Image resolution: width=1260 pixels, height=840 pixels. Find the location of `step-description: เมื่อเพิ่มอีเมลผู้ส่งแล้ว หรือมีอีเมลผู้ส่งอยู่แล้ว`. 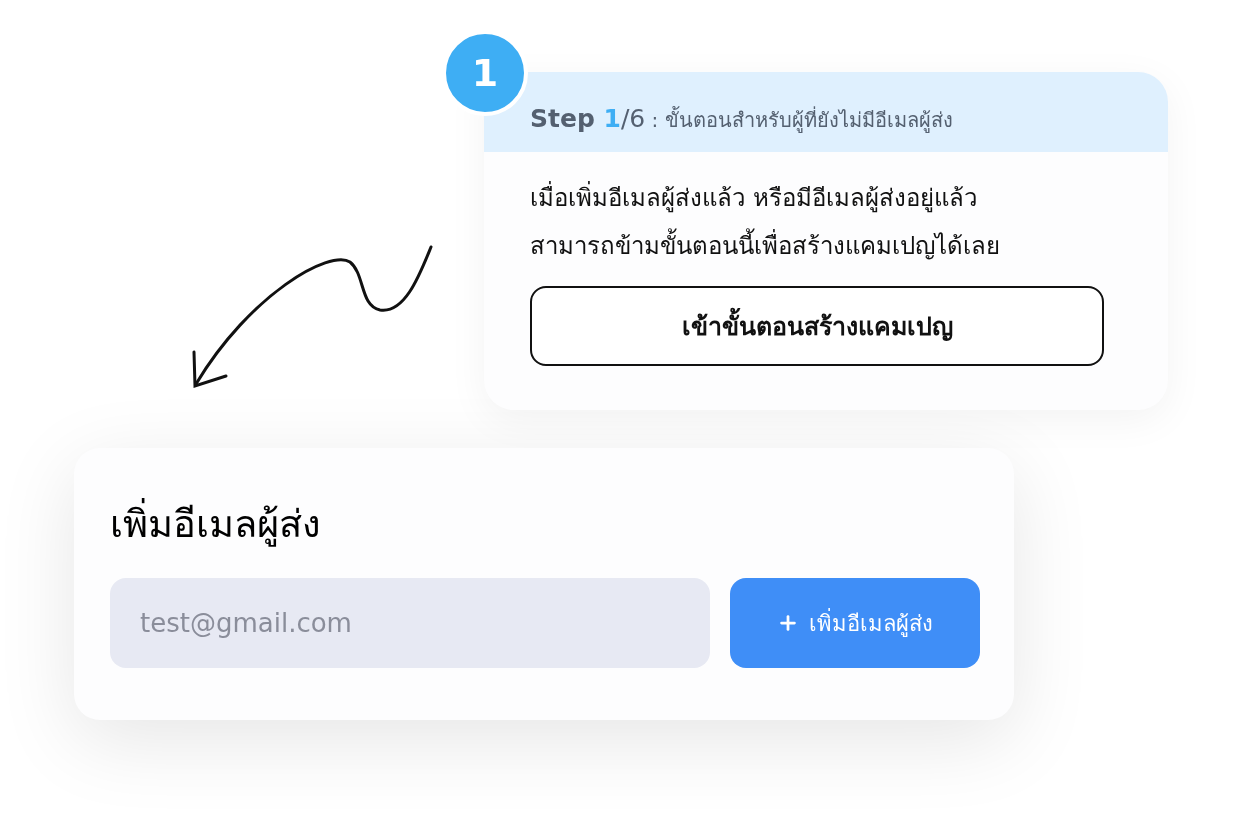

step-description: เมื่อเพิ่มอีเมลผู้ส่งแล้ว หรือมีอีเมลผู้ส่งอยู่แล้ว is located at coordinates (826, 198).